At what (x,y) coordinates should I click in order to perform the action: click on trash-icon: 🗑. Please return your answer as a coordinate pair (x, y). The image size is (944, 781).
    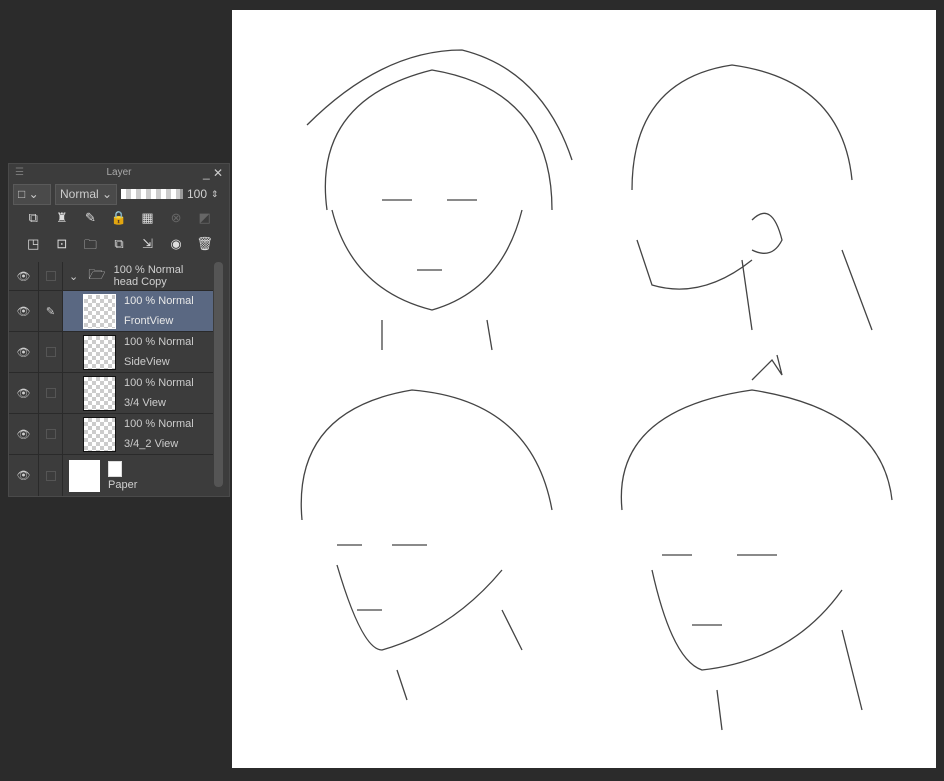
    Looking at the image, I should click on (205, 247).